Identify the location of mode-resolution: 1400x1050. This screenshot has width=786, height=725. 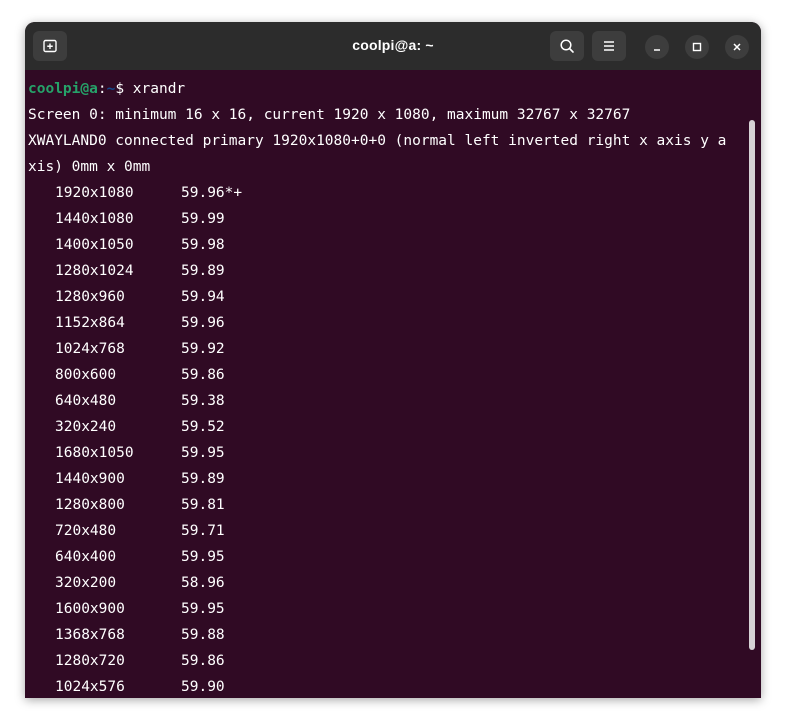
(94, 245).